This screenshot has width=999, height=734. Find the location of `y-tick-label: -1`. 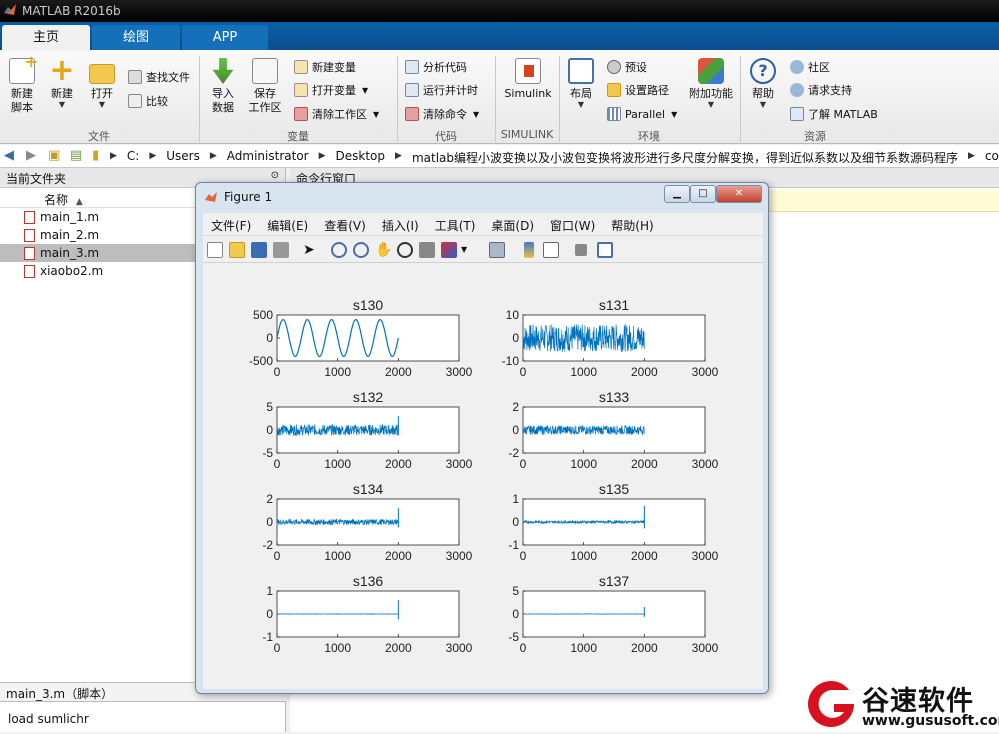

y-tick-label: -1 is located at coordinates (267, 637).